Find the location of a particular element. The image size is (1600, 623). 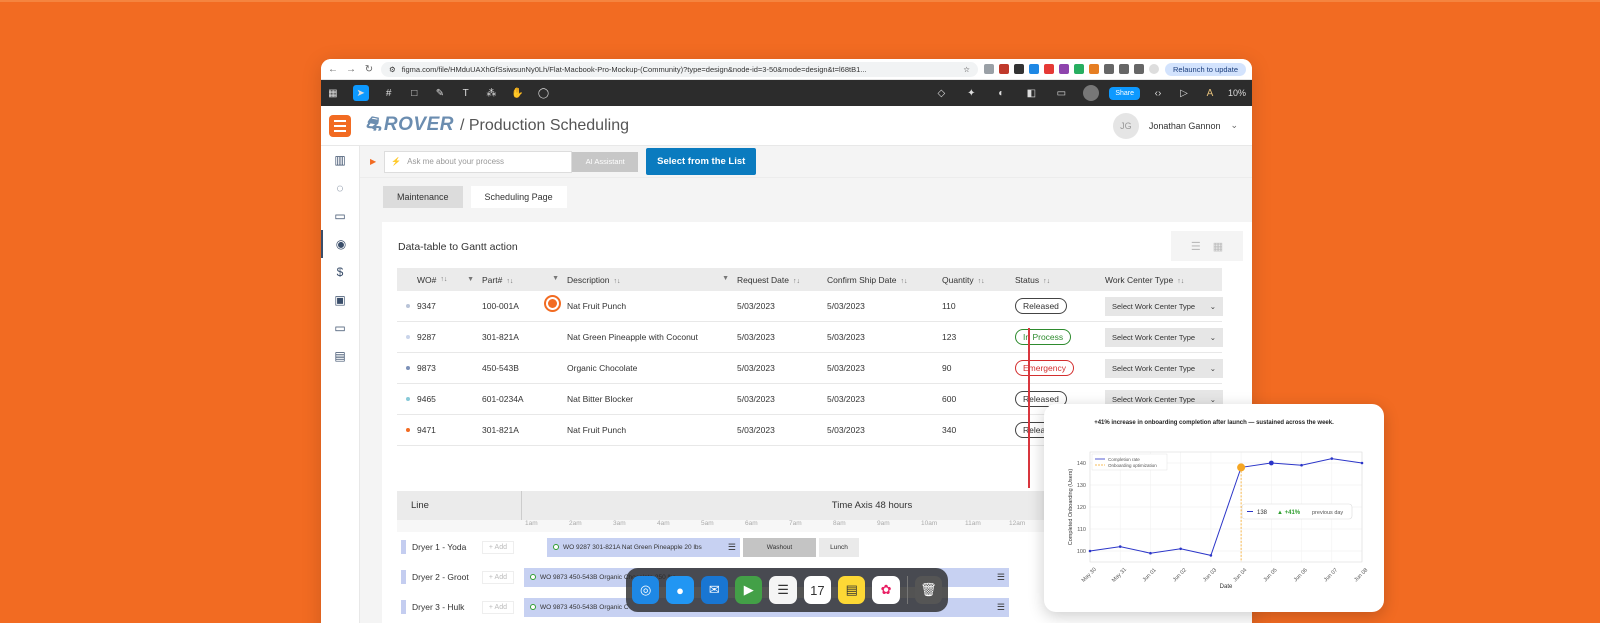

user-menu: JG Jonathan Gannon ⌄ is located at coordinates (1175, 125).